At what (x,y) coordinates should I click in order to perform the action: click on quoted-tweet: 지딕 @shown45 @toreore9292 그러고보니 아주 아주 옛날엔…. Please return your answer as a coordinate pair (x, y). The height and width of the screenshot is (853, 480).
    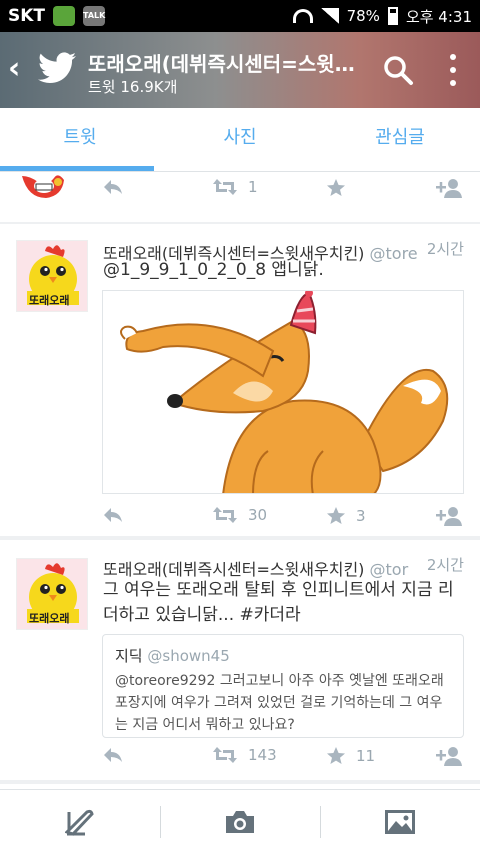
    Looking at the image, I should click on (283, 686).